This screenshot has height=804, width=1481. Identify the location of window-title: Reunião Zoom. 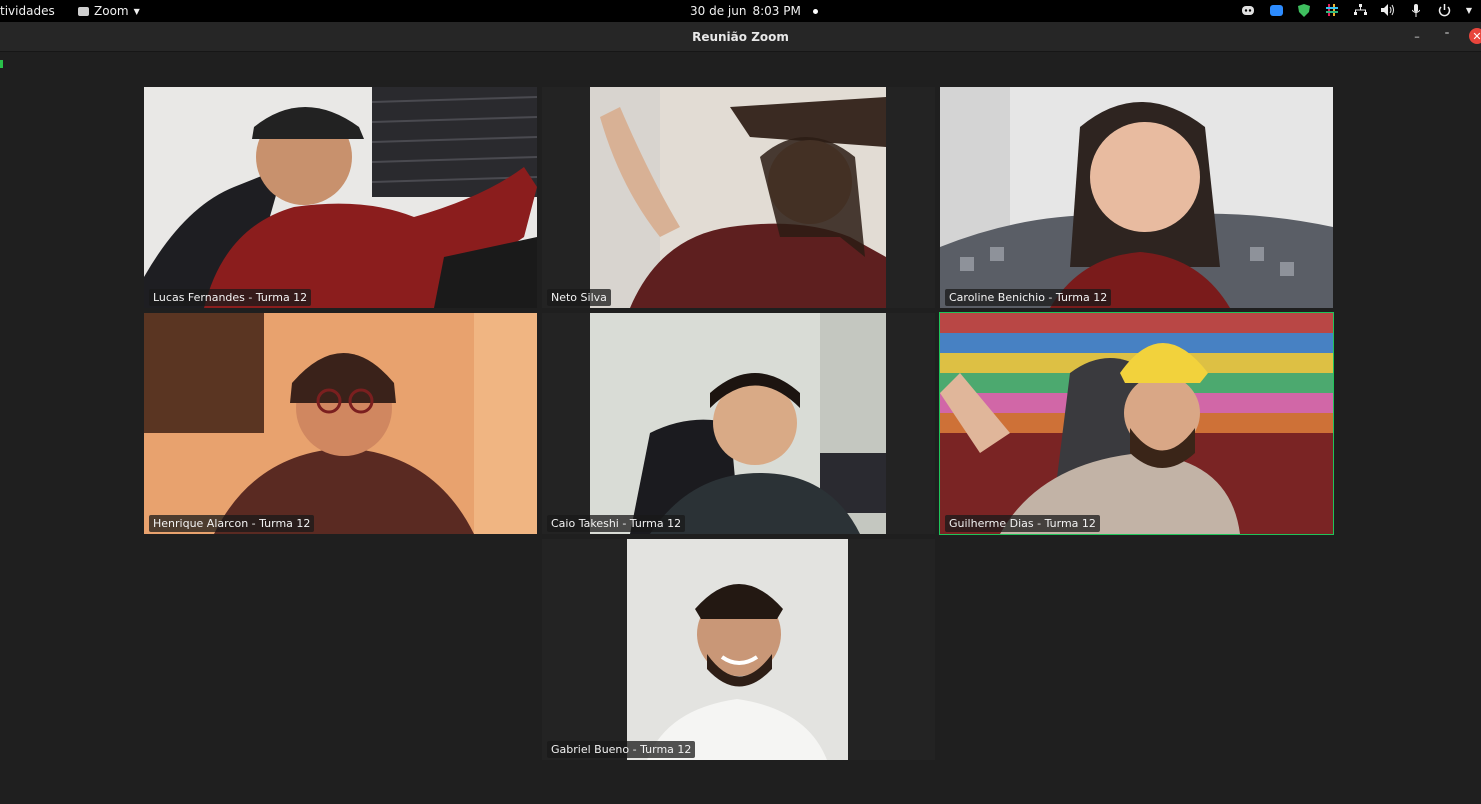
(740, 37).